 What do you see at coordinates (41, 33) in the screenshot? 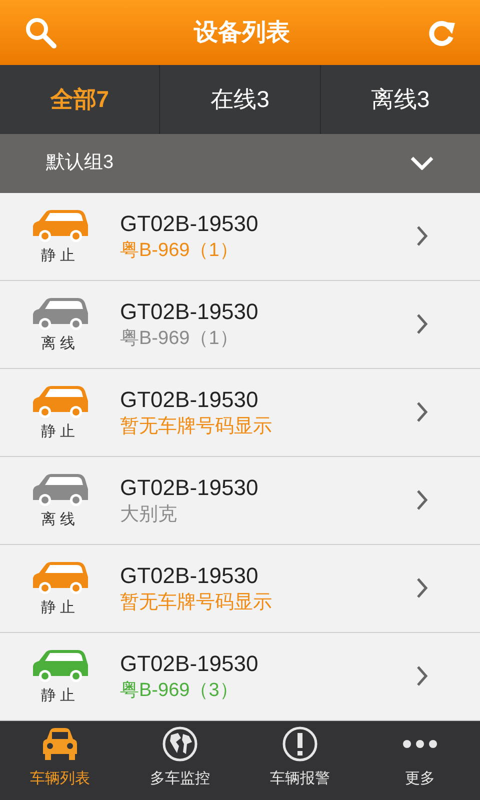
I see `search-icon` at bounding box center [41, 33].